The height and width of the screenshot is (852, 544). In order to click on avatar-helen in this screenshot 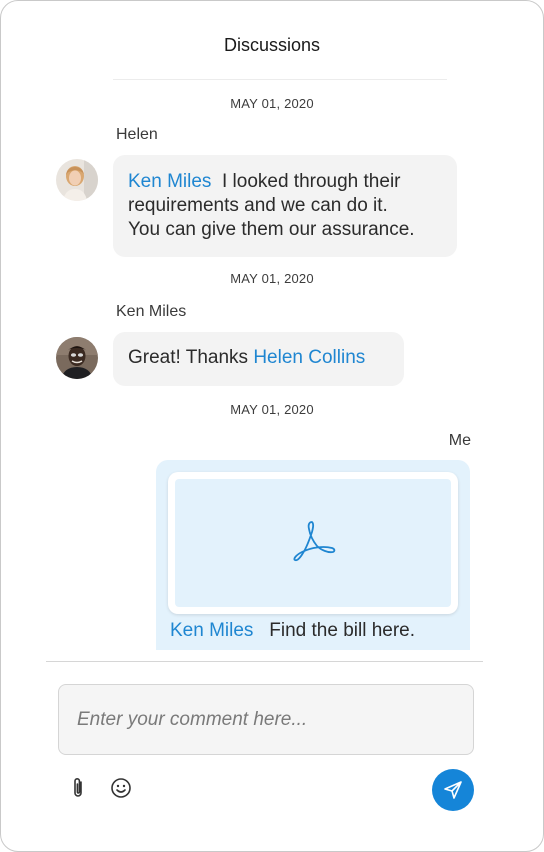, I will do `click(77, 180)`.